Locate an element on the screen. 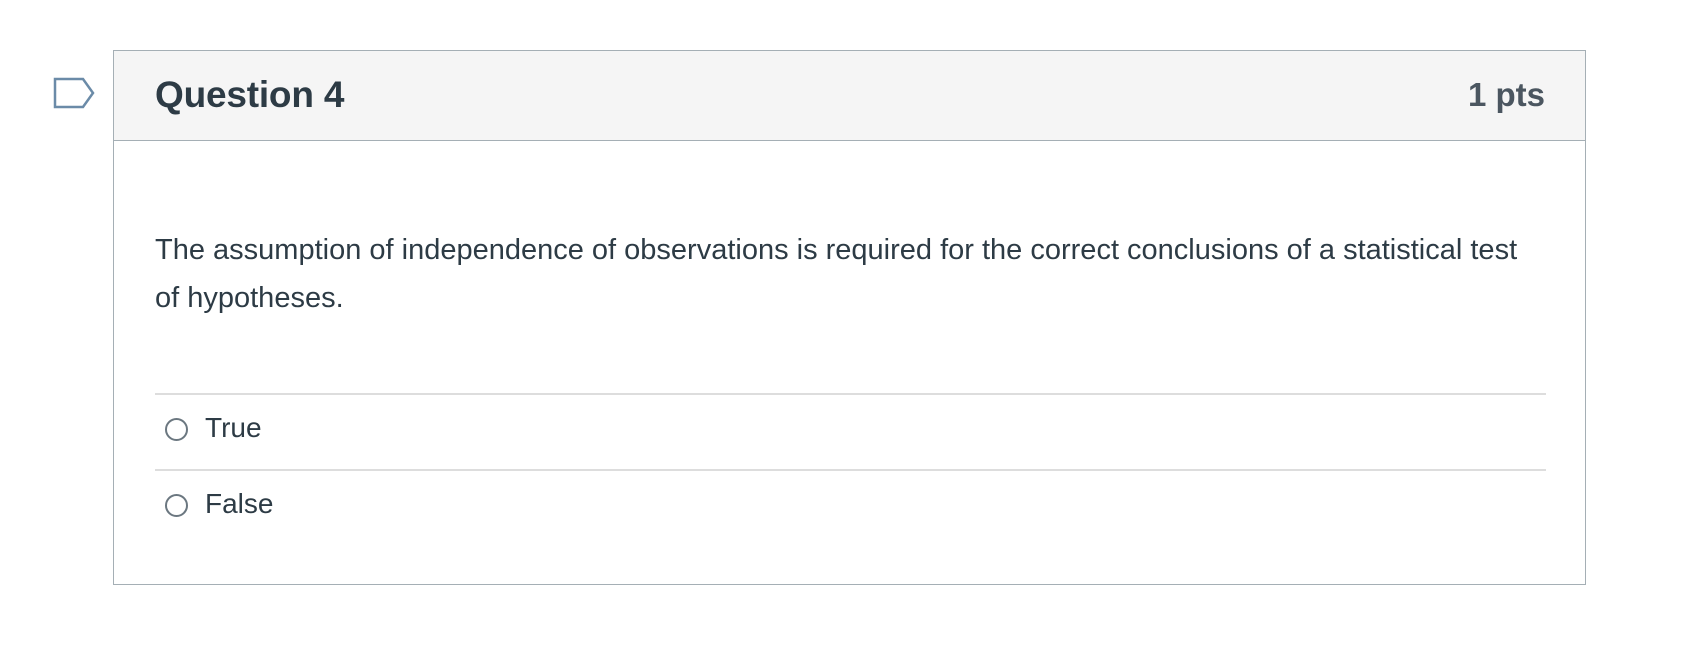 The image size is (1698, 648). flag-question-icon is located at coordinates (75, 95).